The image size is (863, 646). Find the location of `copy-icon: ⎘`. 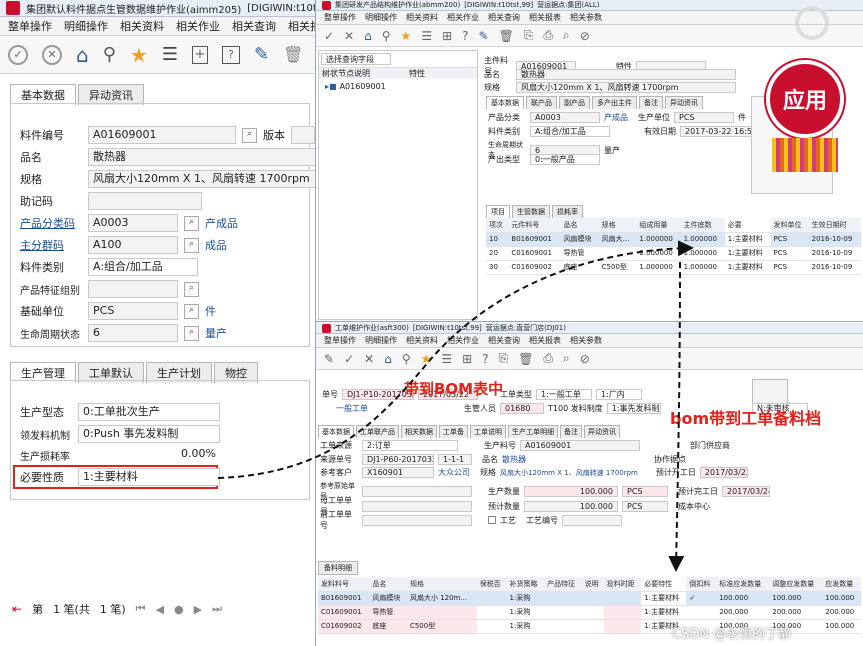

copy-icon: ⎘ is located at coordinates (504, 358).